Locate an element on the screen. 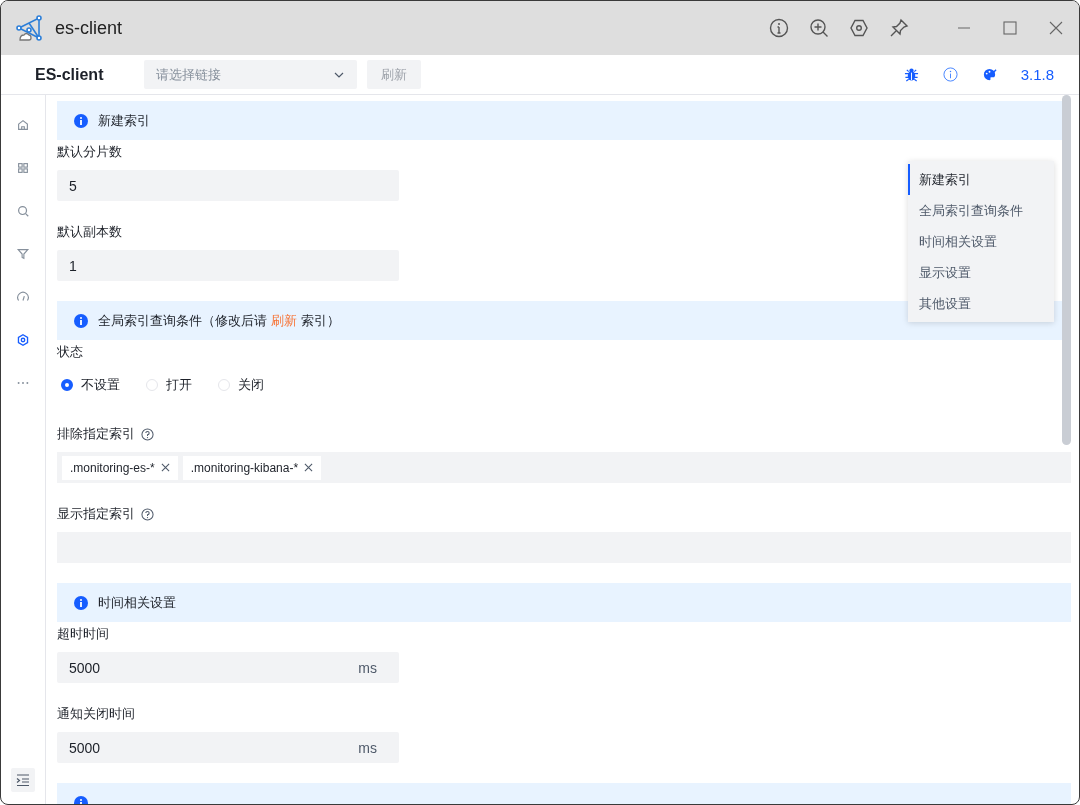  scrollbar is located at coordinates (1066, 270).